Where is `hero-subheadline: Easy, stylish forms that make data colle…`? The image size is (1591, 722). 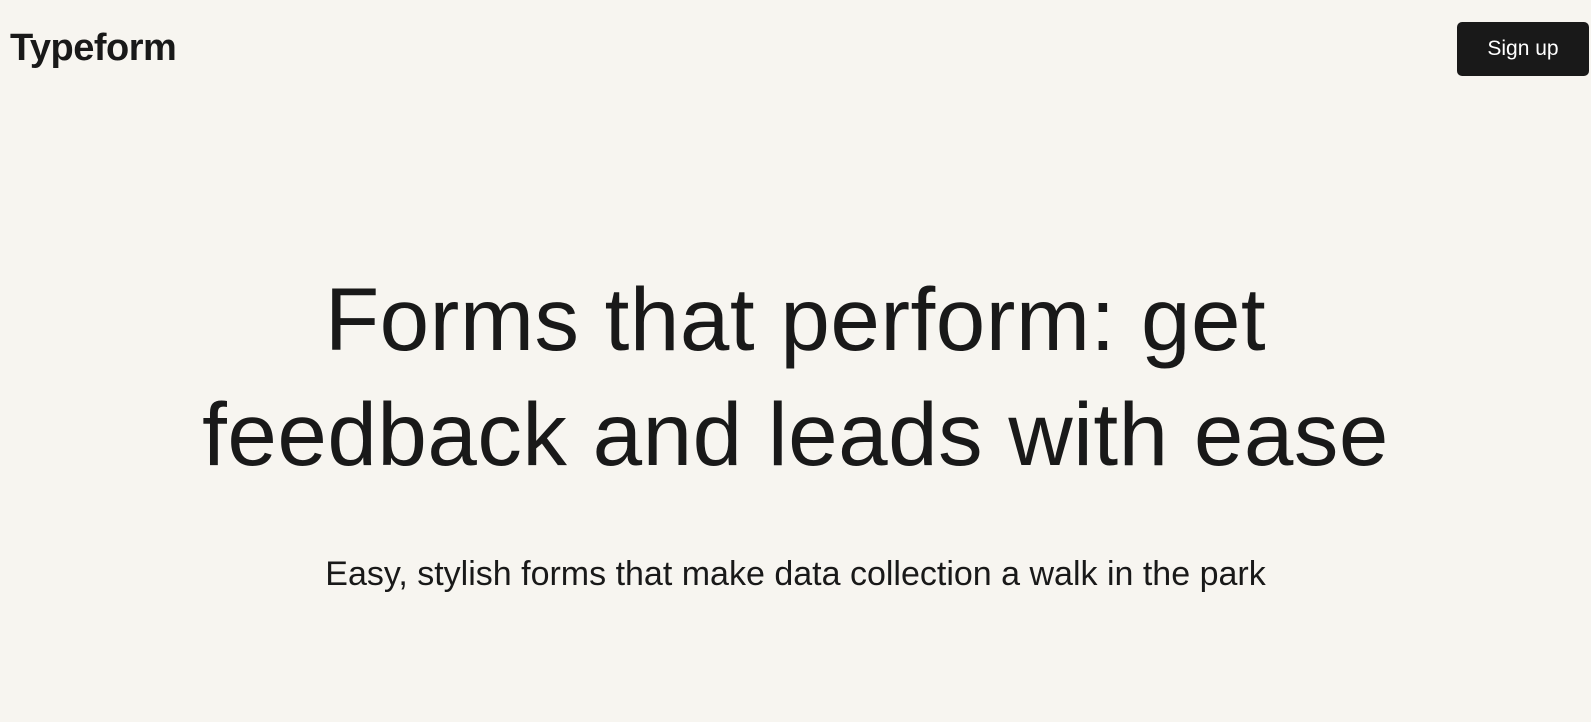 hero-subheadline: Easy, stylish forms that make data colle… is located at coordinates (795, 574).